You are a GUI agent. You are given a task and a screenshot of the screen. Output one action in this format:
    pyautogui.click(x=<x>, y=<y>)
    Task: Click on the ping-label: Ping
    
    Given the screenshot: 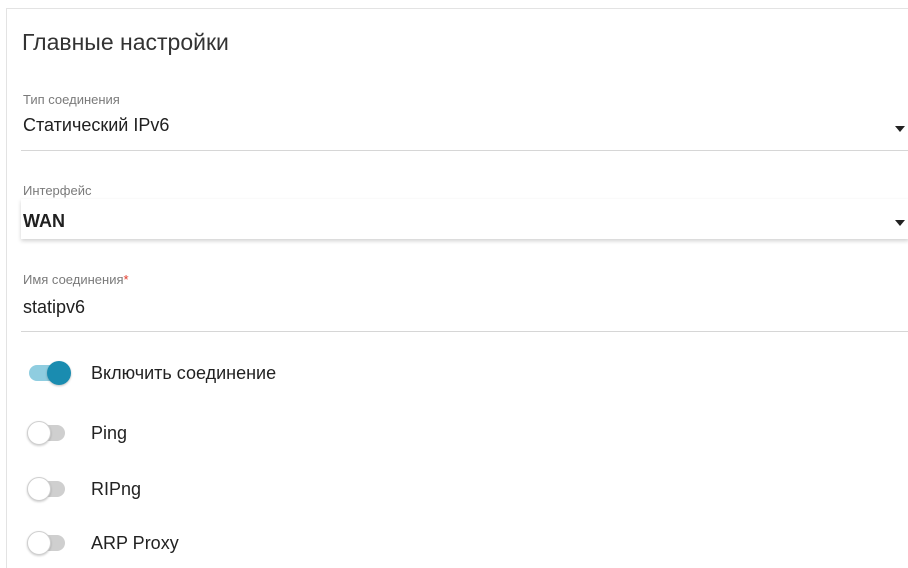 What is the action you would take?
    pyautogui.click(x=109, y=433)
    